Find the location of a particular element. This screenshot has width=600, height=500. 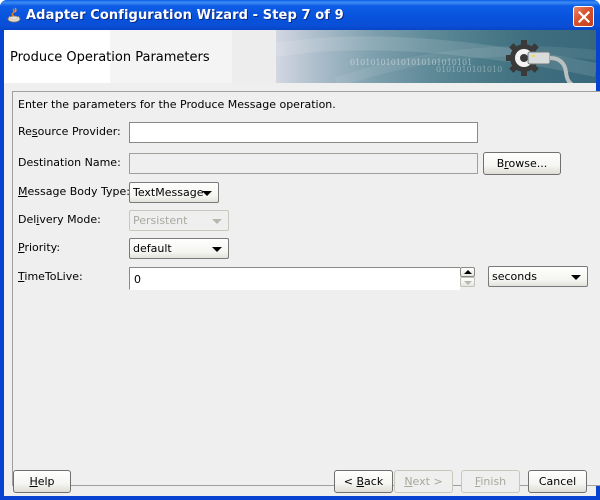

time-to-live-input is located at coordinates (294, 278).